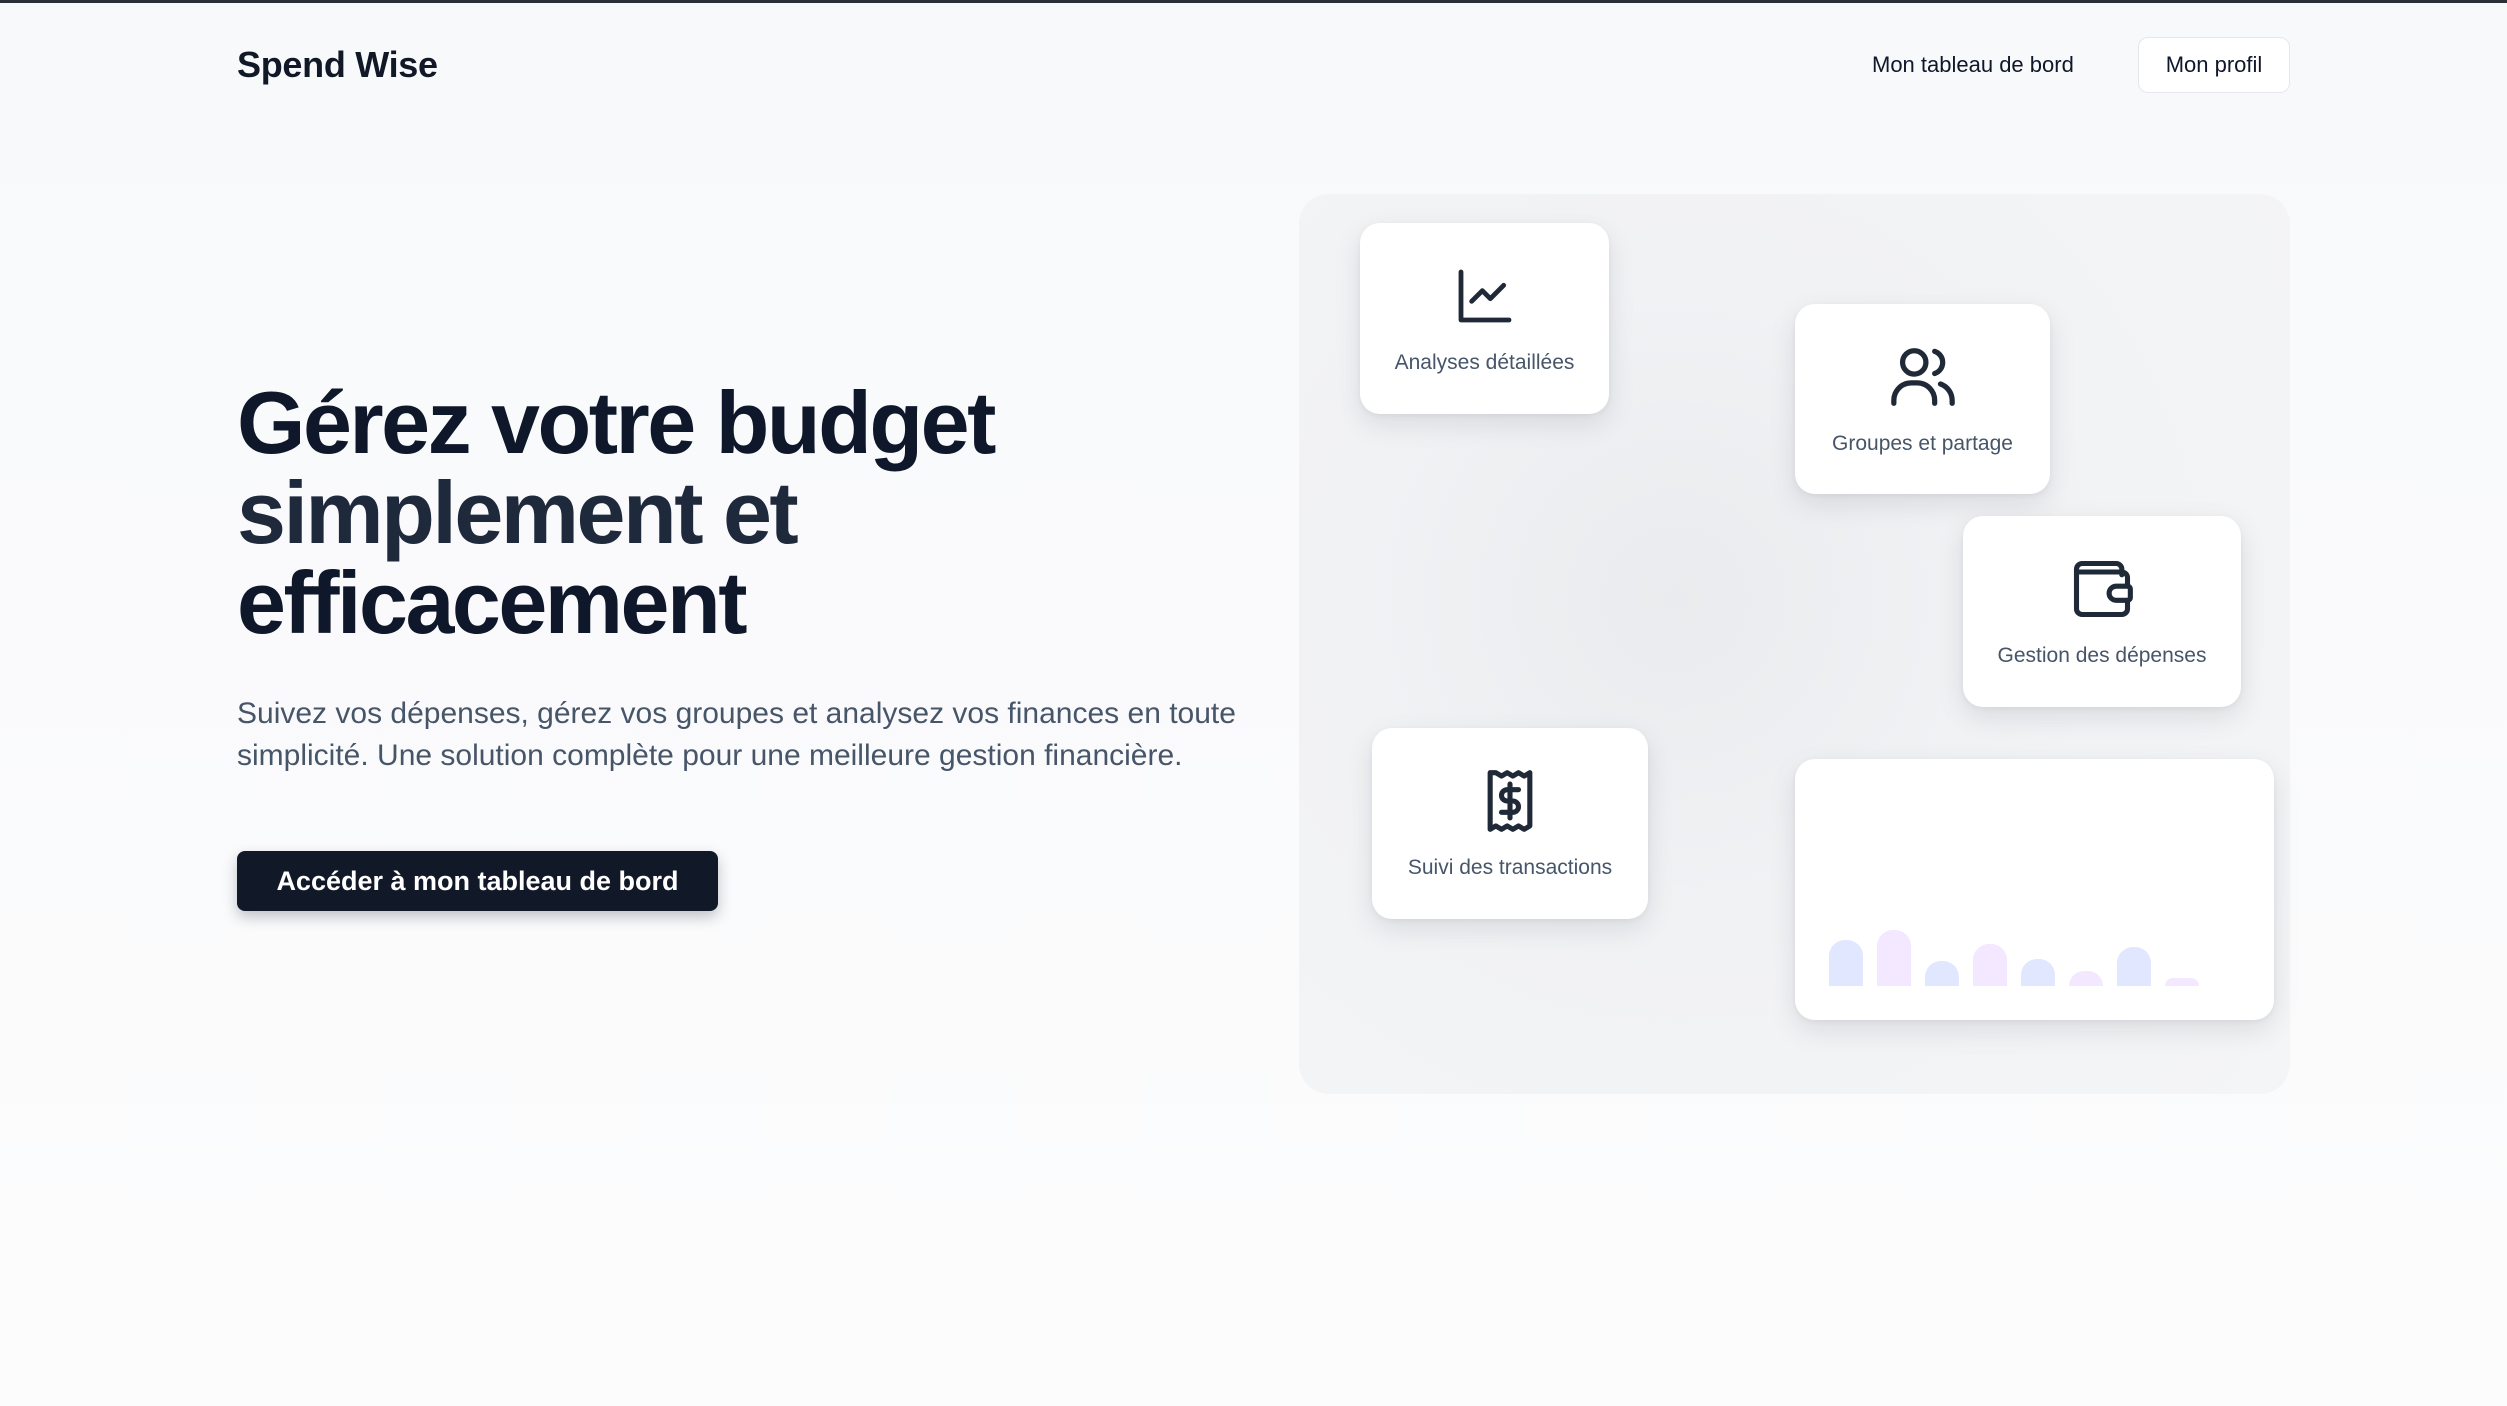 This screenshot has height=1406, width=2507. What do you see at coordinates (2214, 65) in the screenshot?
I see `profile-button: Mon profil` at bounding box center [2214, 65].